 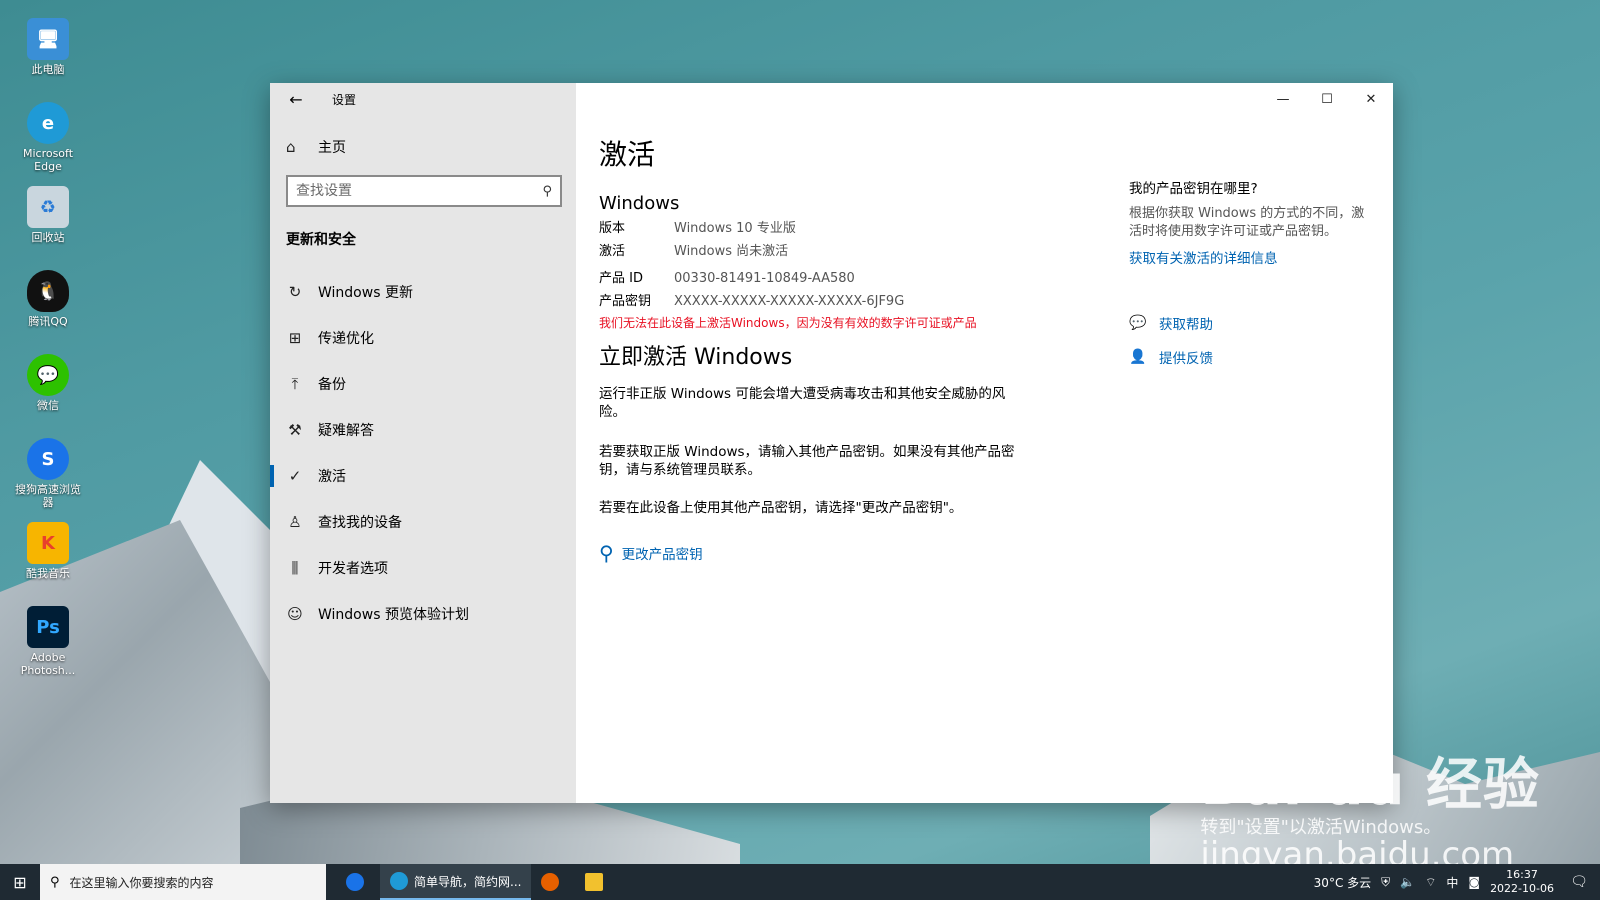 What do you see at coordinates (764, 278) in the screenshot?
I see `product-id-value: 00330-81491-10849-AA580` at bounding box center [764, 278].